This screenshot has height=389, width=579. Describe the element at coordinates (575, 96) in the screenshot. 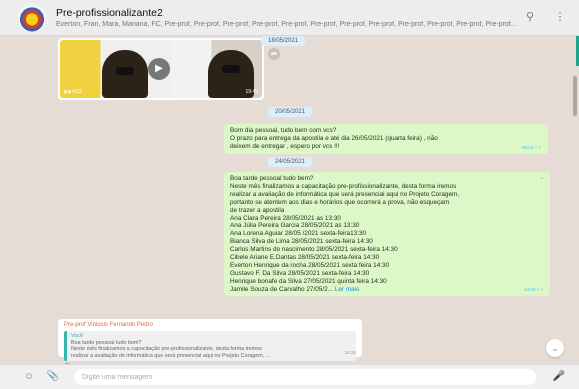

I see `chat-scrollbar` at that location.